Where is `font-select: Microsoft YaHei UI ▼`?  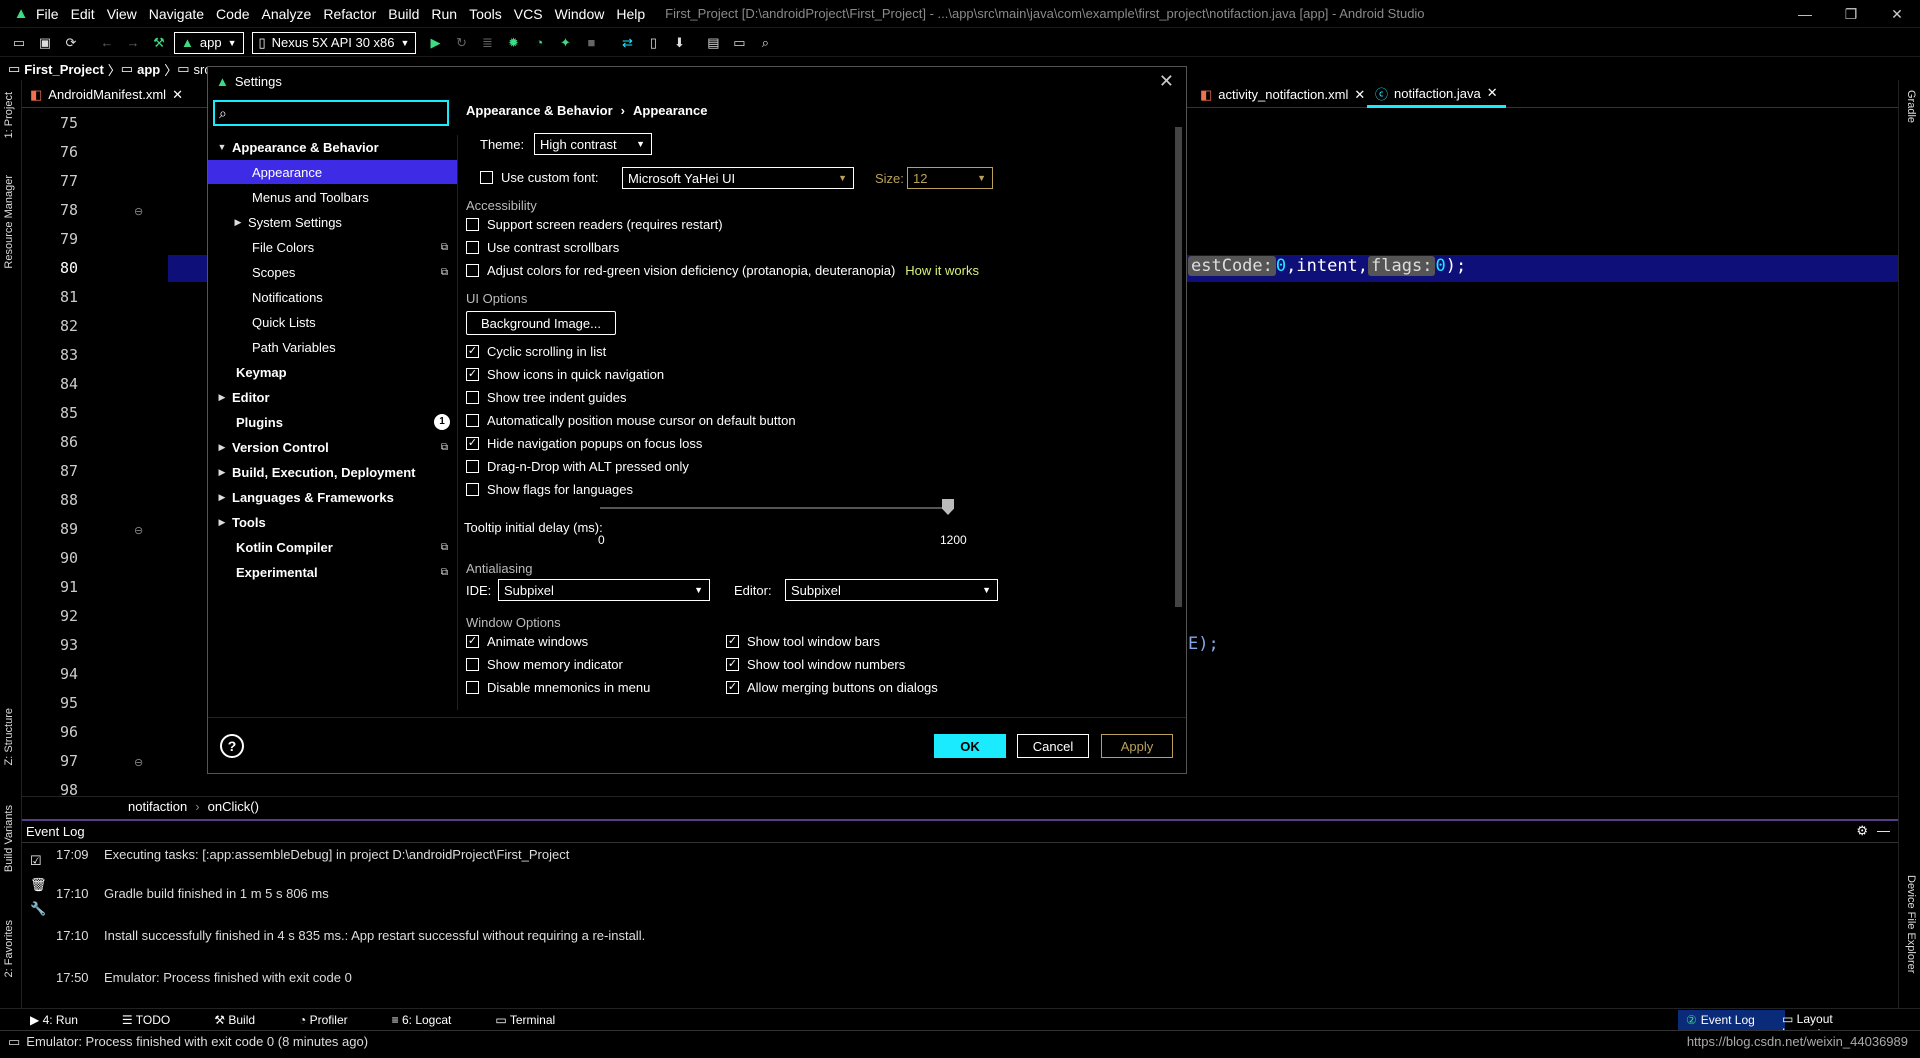 font-select: Microsoft YaHei UI ▼ is located at coordinates (738, 178).